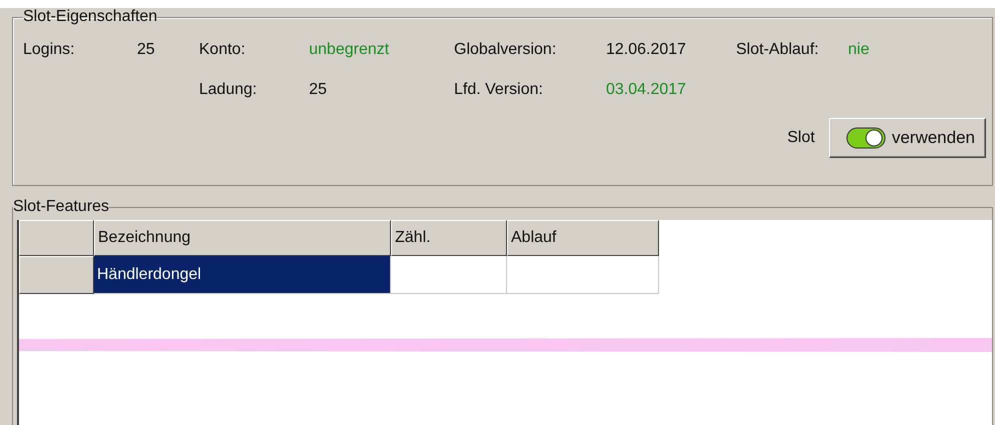 The width and height of the screenshot is (995, 425). Describe the element at coordinates (222, 50) in the screenshot. I see `field-label: Konto:` at that location.